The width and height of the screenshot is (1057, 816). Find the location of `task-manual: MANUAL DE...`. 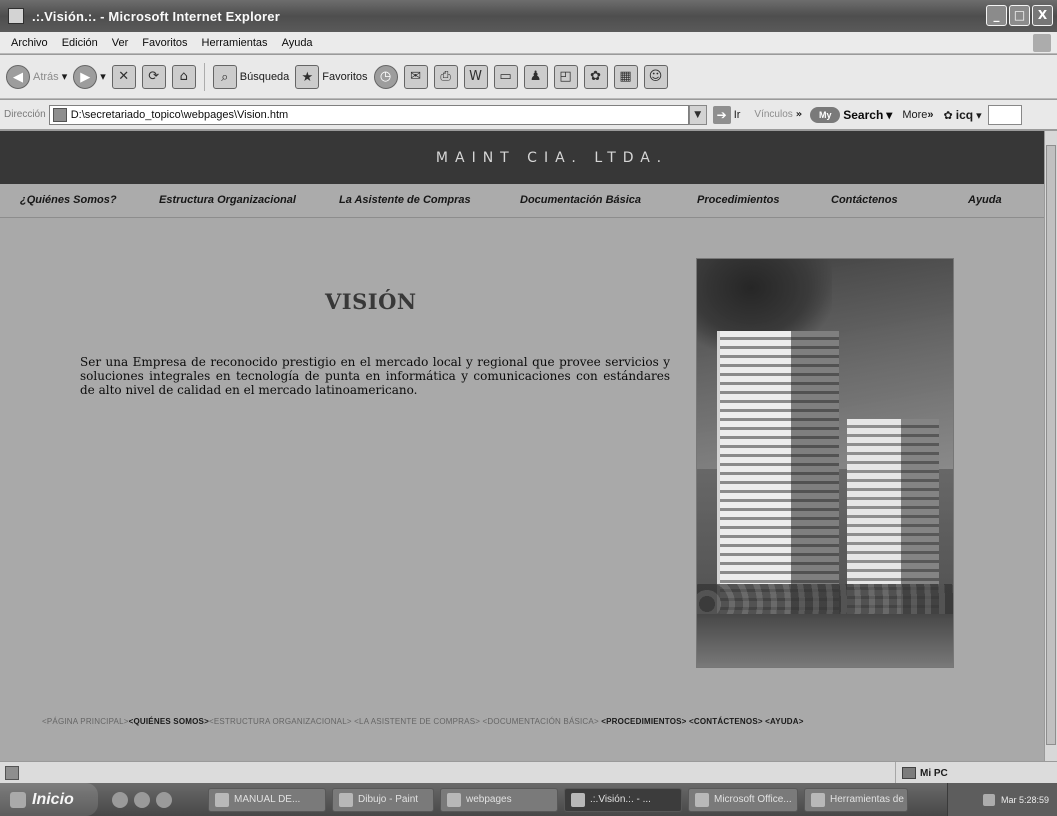

task-manual: MANUAL DE... is located at coordinates (267, 799).